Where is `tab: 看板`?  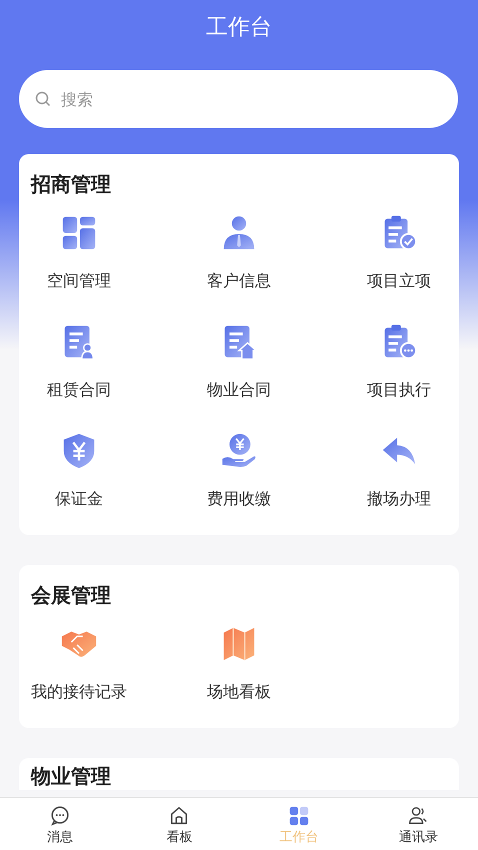 tab: 看板 is located at coordinates (179, 824).